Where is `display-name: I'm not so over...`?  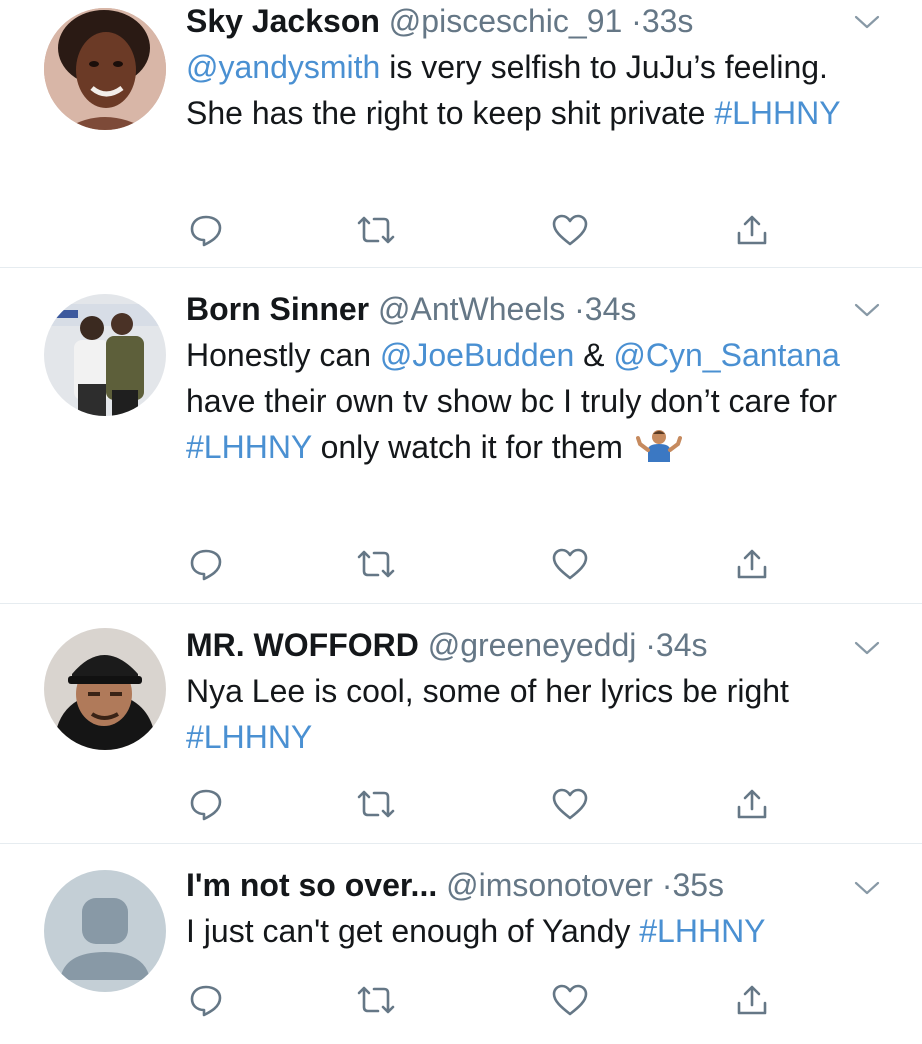
display-name: I'm not so over... is located at coordinates (311, 885).